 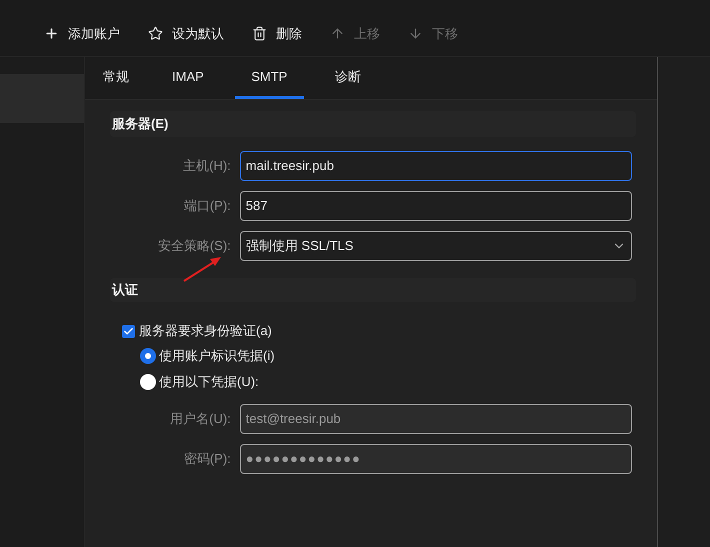 What do you see at coordinates (436, 166) in the screenshot?
I see `input-field: mail.treesir.pub` at bounding box center [436, 166].